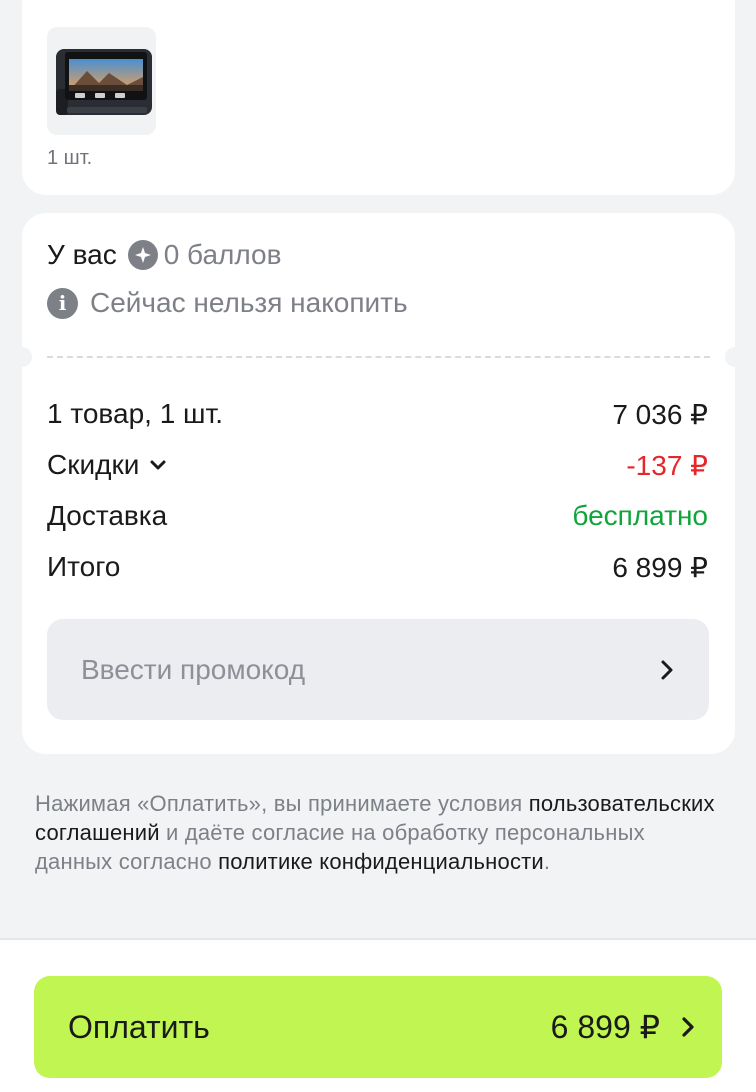 Image resolution: width=756 pixels, height=1092 pixels. Describe the element at coordinates (377, 516) in the screenshot. I see `summary-delivery-row: Доставка бесплатно` at that location.